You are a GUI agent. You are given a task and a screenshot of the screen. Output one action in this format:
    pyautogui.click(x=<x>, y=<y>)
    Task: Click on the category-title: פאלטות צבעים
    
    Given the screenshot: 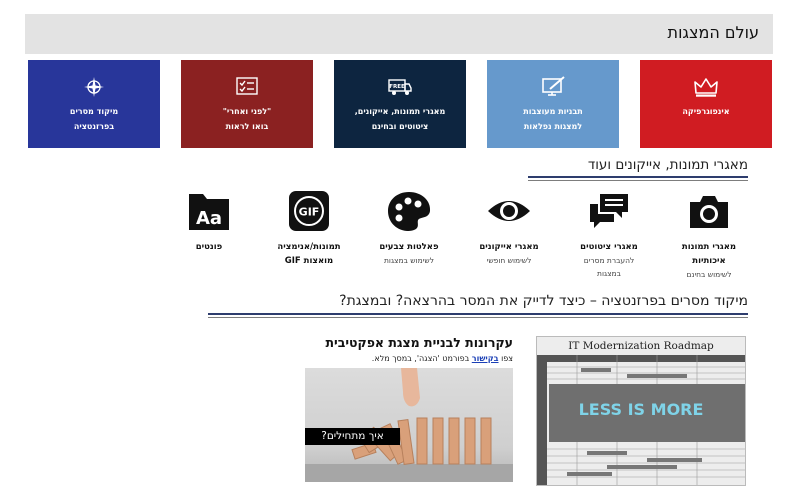 What is the action you would take?
    pyautogui.click(x=409, y=247)
    